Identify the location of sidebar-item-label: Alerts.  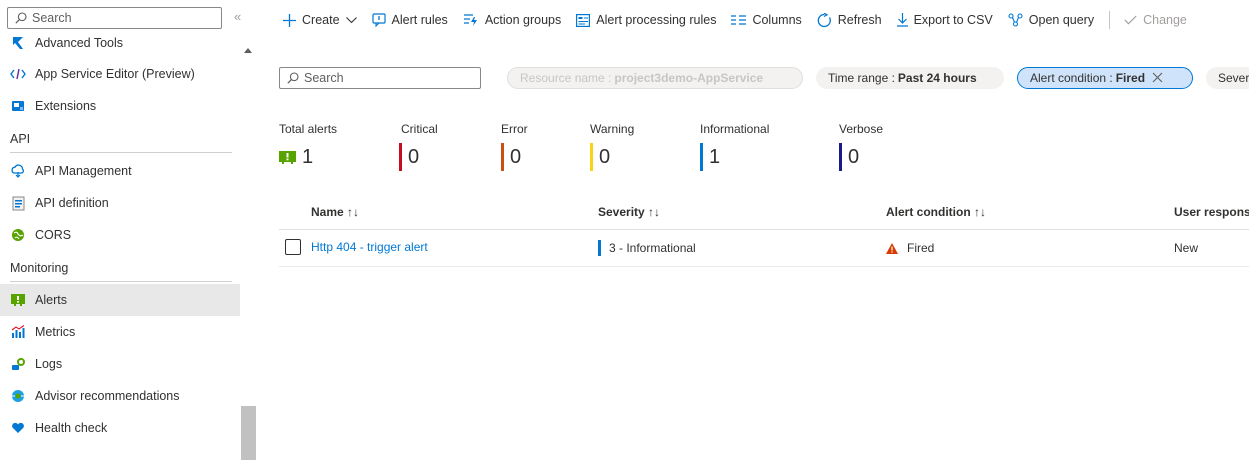
(51, 300).